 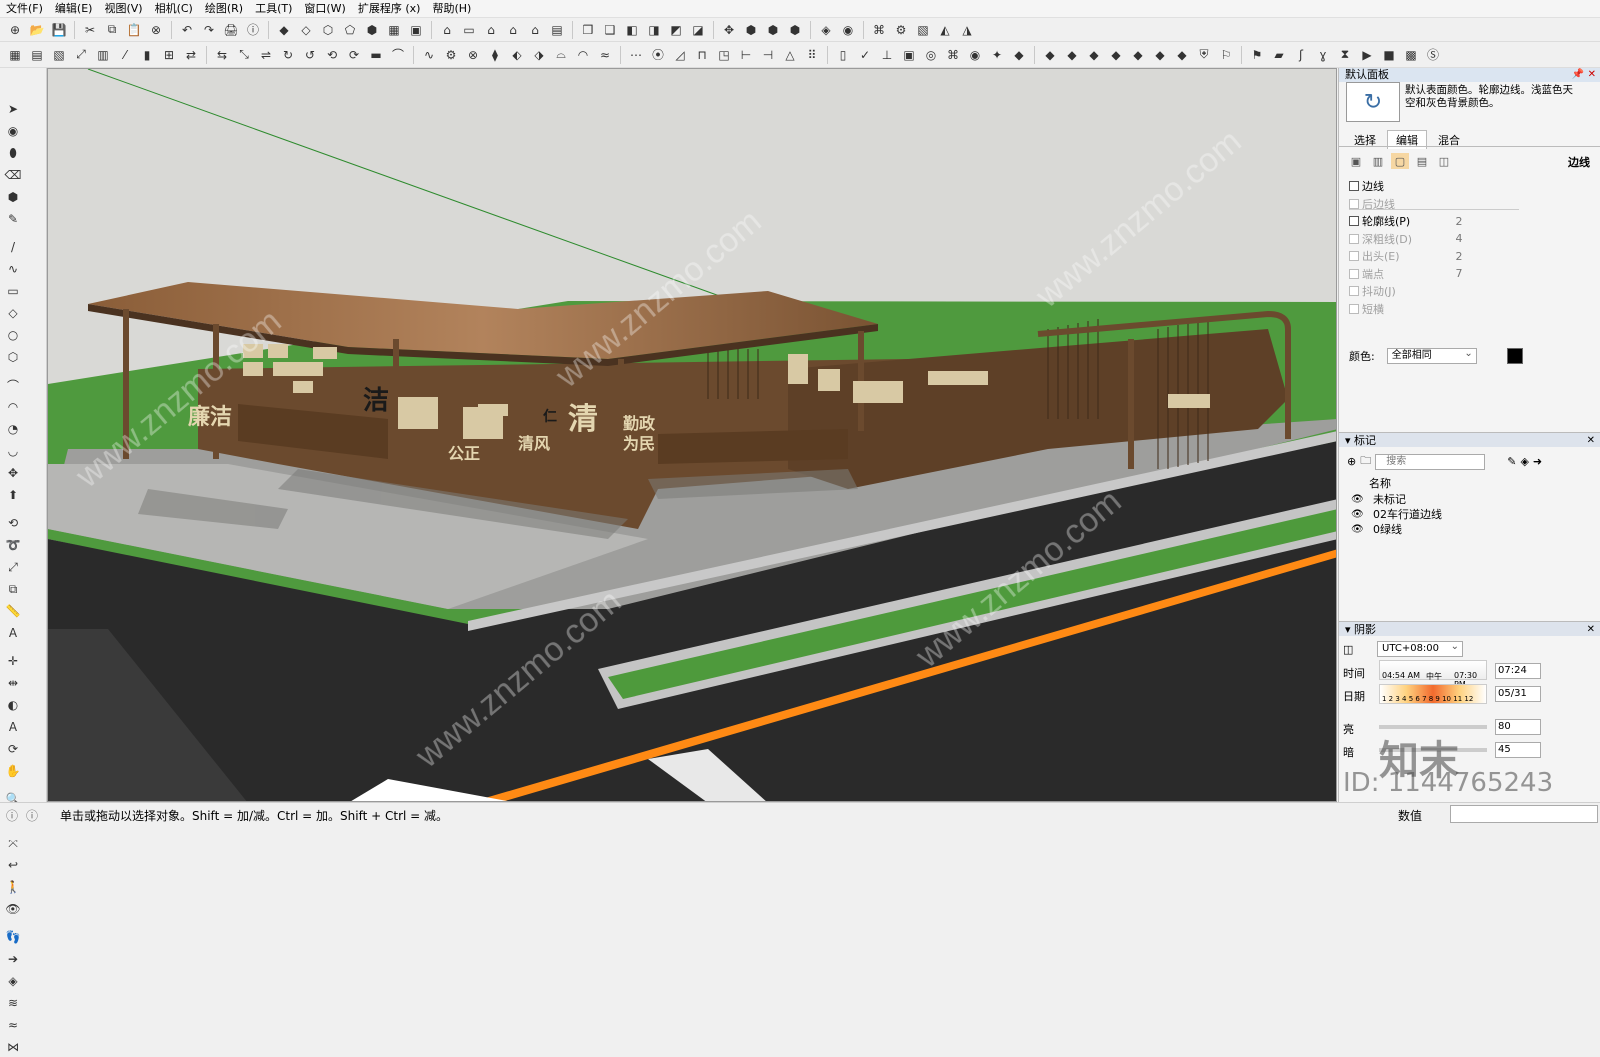 I want to click on component-icon: ⬢, so click(x=13, y=197).